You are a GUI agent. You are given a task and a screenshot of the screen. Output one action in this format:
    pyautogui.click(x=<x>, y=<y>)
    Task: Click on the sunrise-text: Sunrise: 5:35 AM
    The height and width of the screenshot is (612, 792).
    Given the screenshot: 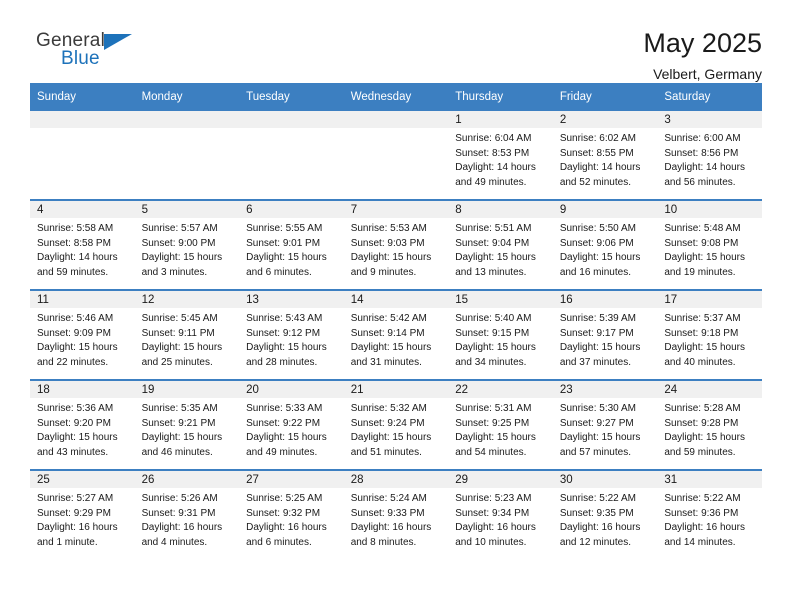 What is the action you would take?
    pyautogui.click(x=179, y=408)
    